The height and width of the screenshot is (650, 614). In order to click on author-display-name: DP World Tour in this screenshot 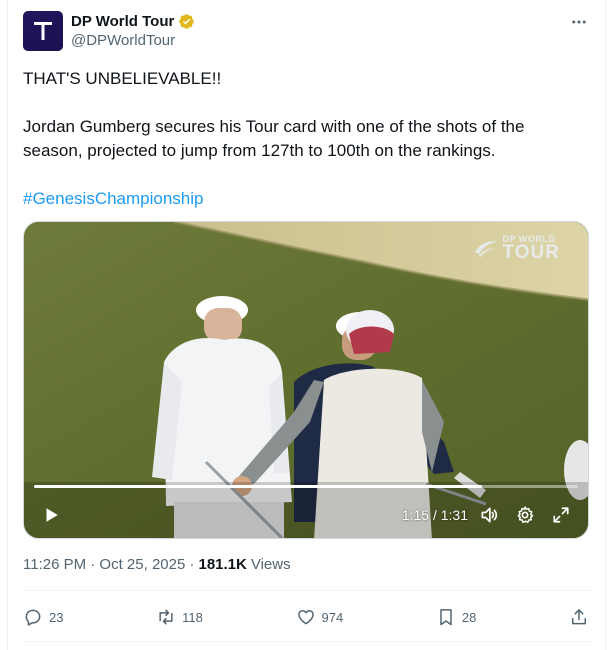, I will do `click(122, 21)`.